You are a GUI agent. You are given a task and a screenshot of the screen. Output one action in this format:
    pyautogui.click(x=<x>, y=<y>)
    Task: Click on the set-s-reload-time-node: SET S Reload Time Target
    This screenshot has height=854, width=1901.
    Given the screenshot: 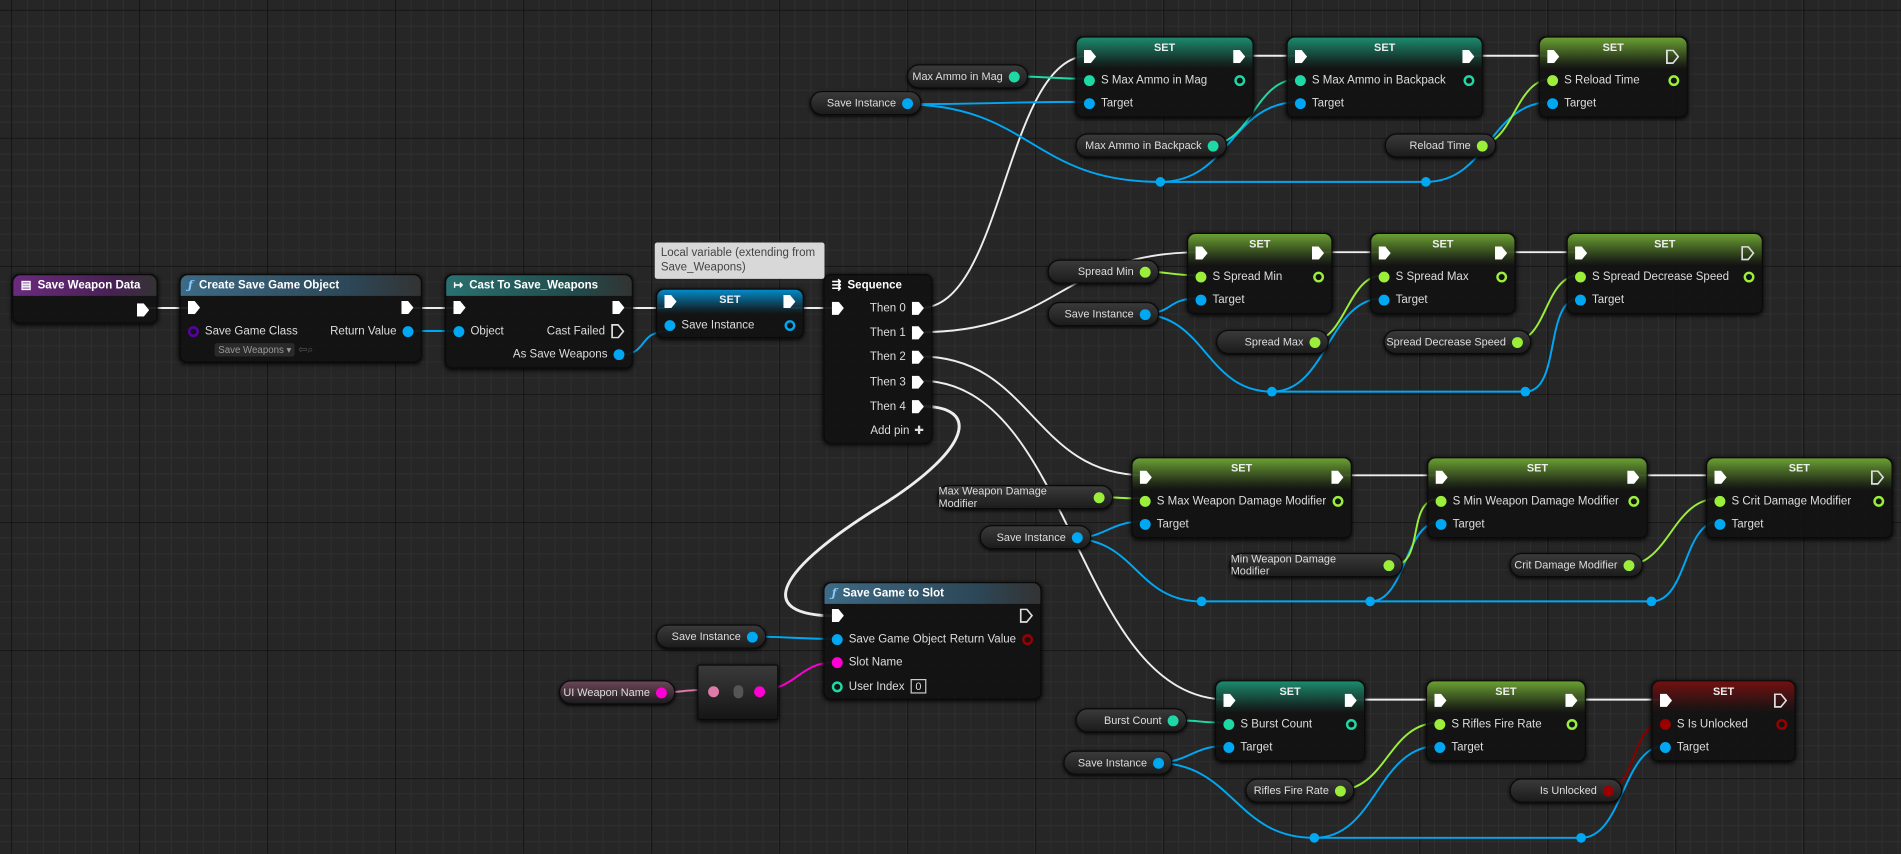 What is the action you would take?
    pyautogui.click(x=1613, y=77)
    